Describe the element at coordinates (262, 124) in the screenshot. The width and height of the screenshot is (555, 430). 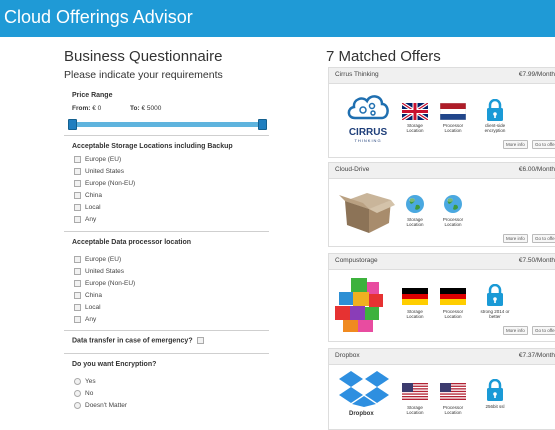
I see `price-slider-max-handle` at that location.